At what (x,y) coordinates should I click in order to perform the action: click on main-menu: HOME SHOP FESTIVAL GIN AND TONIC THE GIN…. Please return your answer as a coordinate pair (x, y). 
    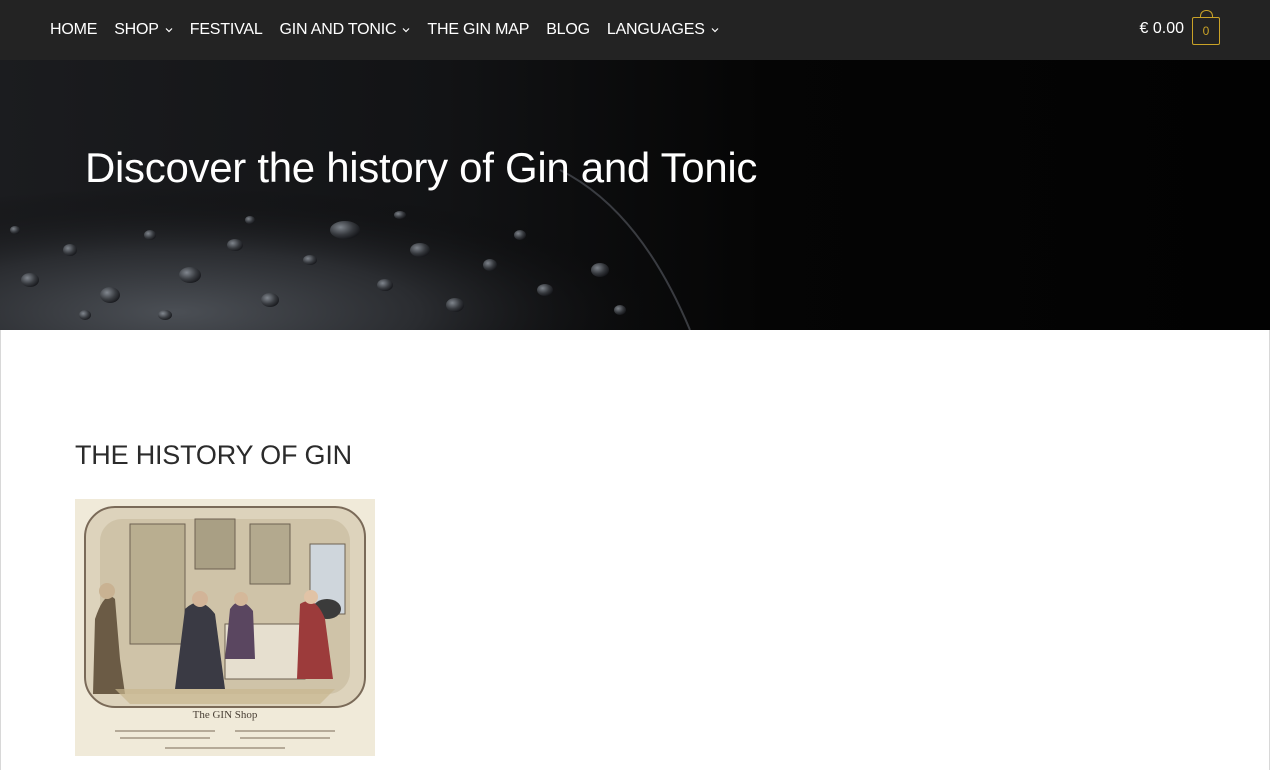
    Looking at the image, I should click on (393, 30).